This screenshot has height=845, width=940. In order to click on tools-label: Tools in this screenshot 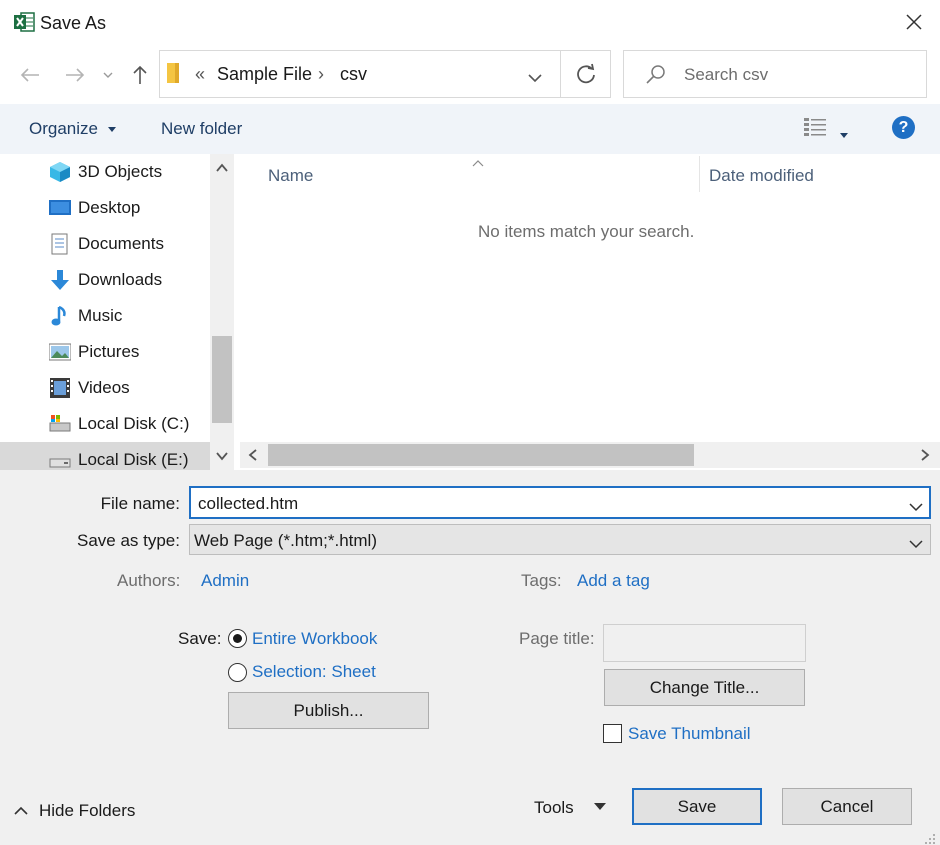, I will do `click(554, 807)`.